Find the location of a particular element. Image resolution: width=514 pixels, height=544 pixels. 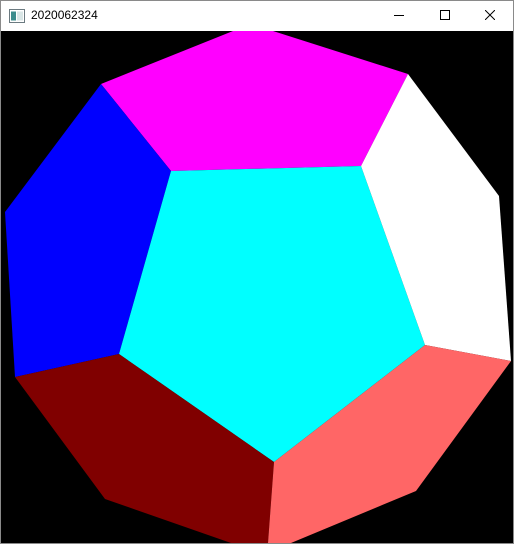

minimize-button is located at coordinates (399, 16).